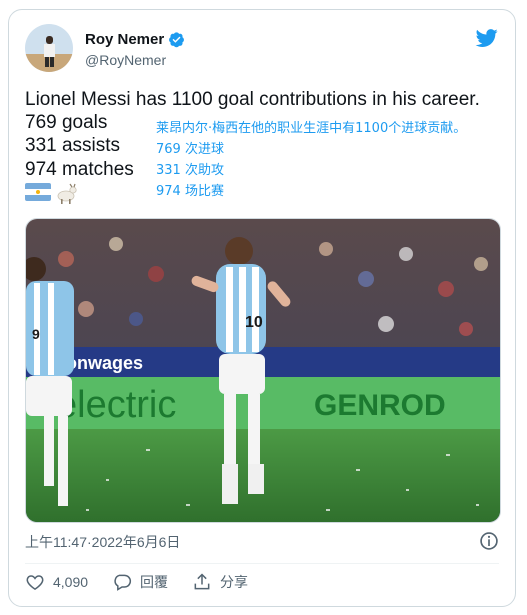 The width and height of the screenshot is (527, 615). Describe the element at coordinates (79, 169) in the screenshot. I see `tweet-stat-matches: 974 matches` at that location.